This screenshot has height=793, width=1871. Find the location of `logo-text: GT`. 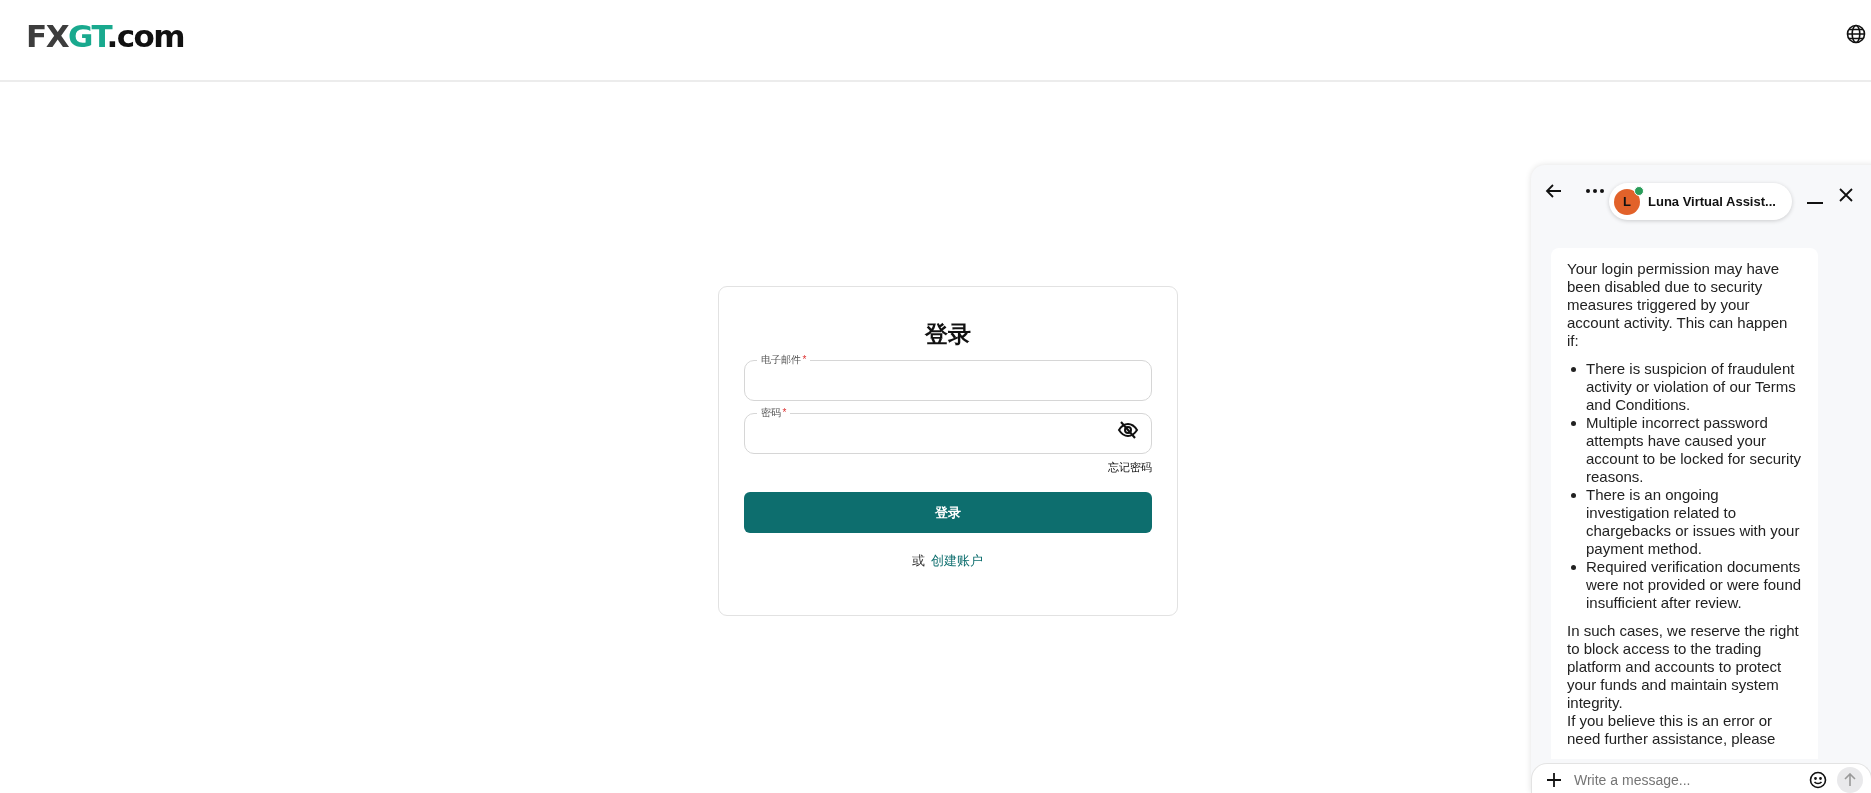

logo-text: GT is located at coordinates (87, 36).